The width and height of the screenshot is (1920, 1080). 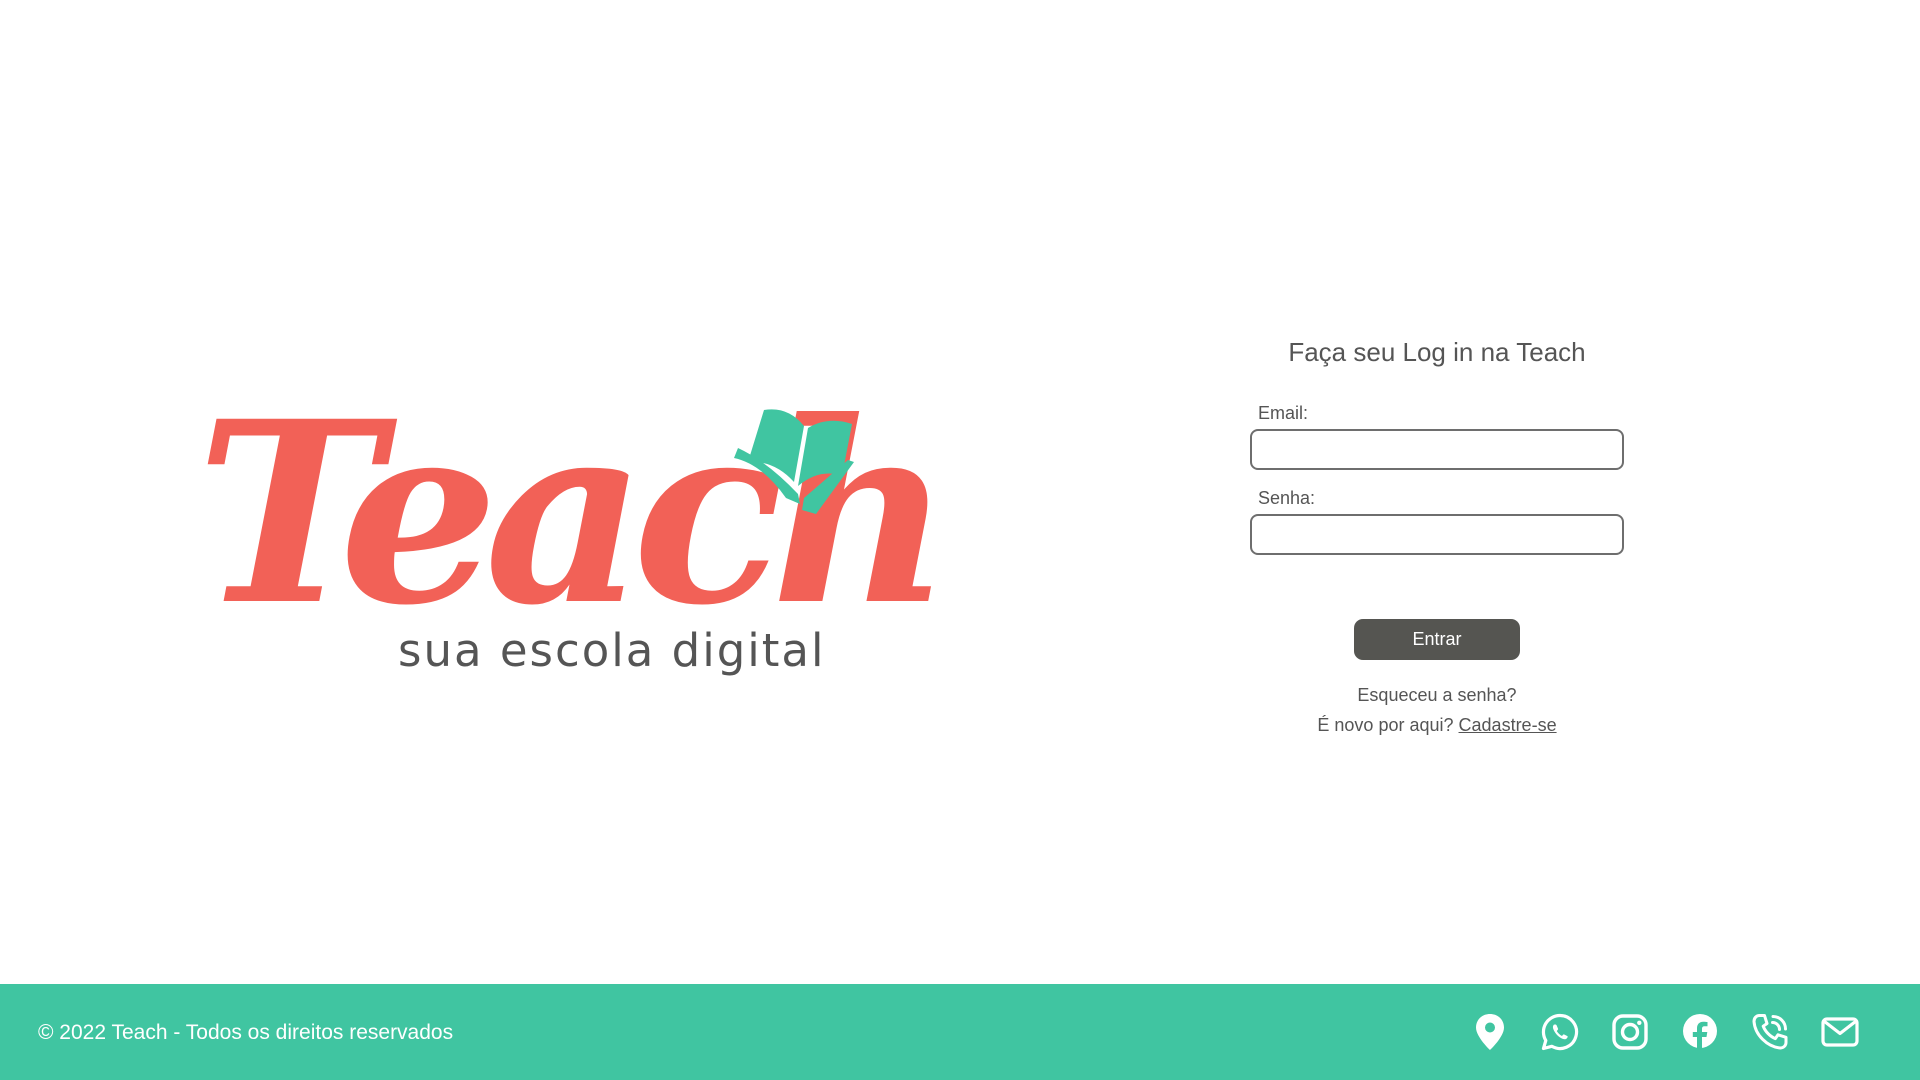 What do you see at coordinates (1770, 1032) in the screenshot?
I see `phone-icon` at bounding box center [1770, 1032].